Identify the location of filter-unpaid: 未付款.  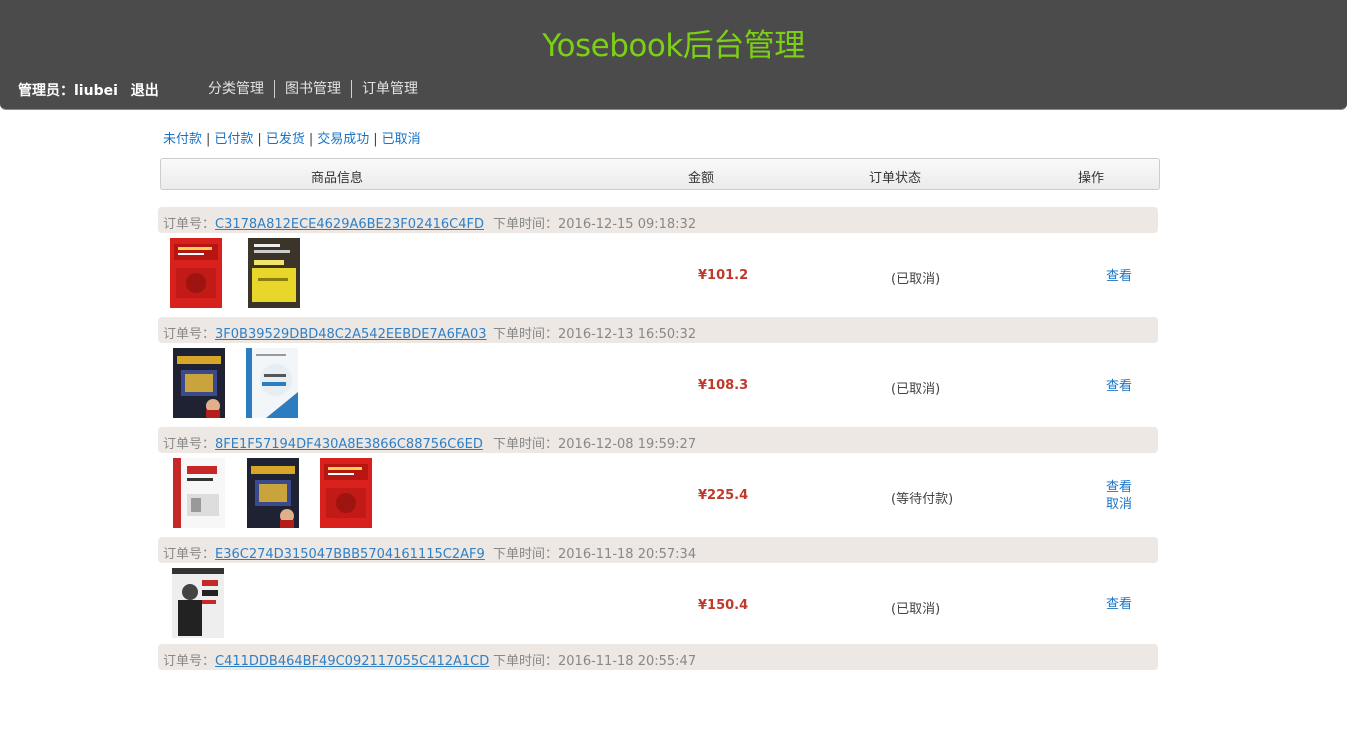
(182, 139).